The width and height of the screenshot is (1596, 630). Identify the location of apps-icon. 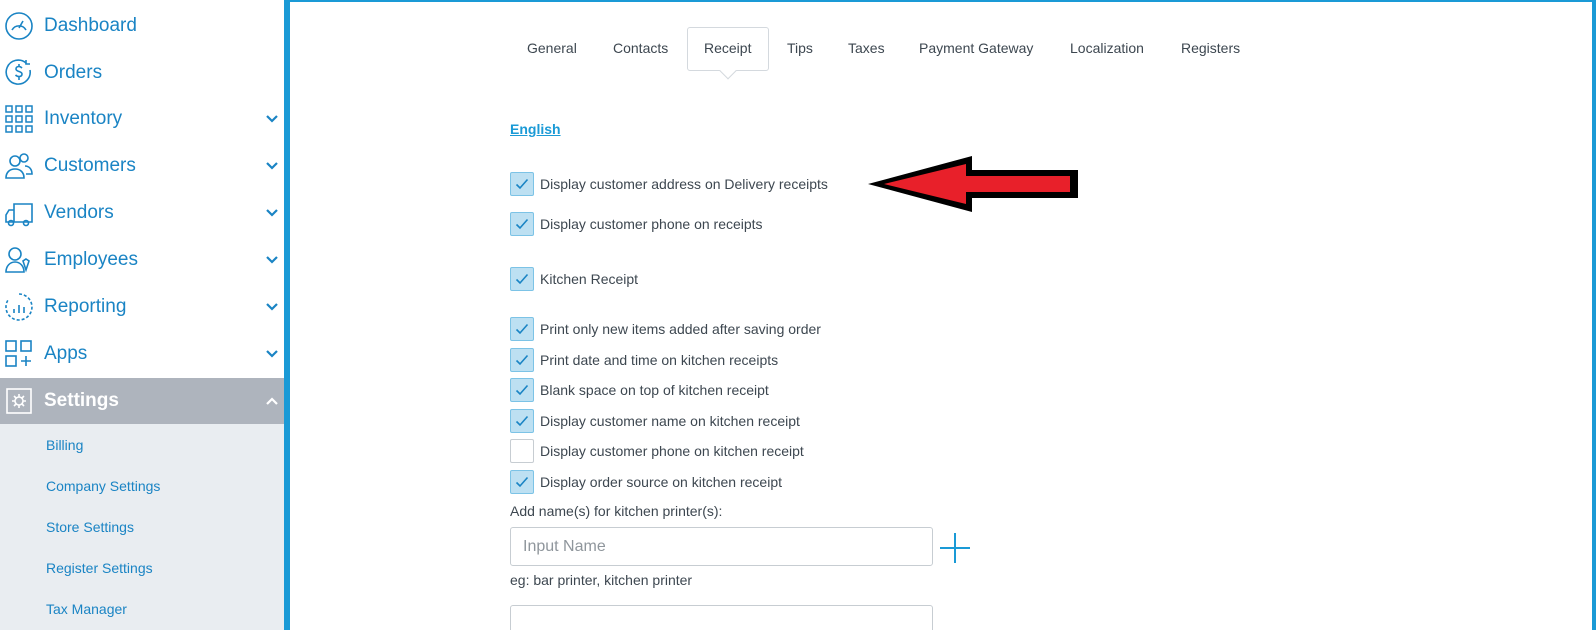
(18, 353).